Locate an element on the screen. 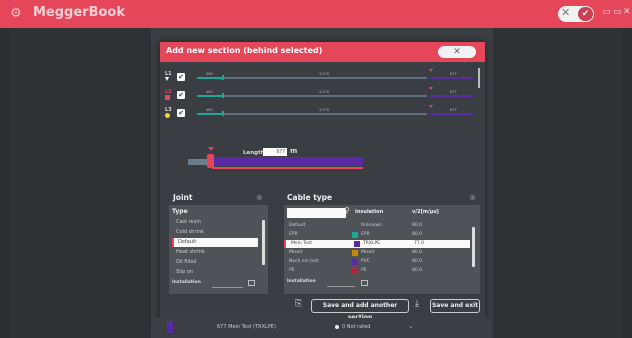 Image resolution: width=632 pixels, height=338 pixels. cable-name: EPR is located at coordinates (293, 234).